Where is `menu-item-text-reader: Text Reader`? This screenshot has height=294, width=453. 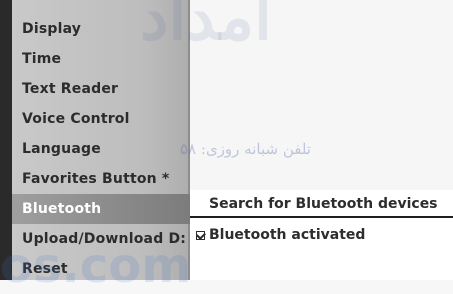
menu-item-text-reader: Text Reader is located at coordinates (106, 89).